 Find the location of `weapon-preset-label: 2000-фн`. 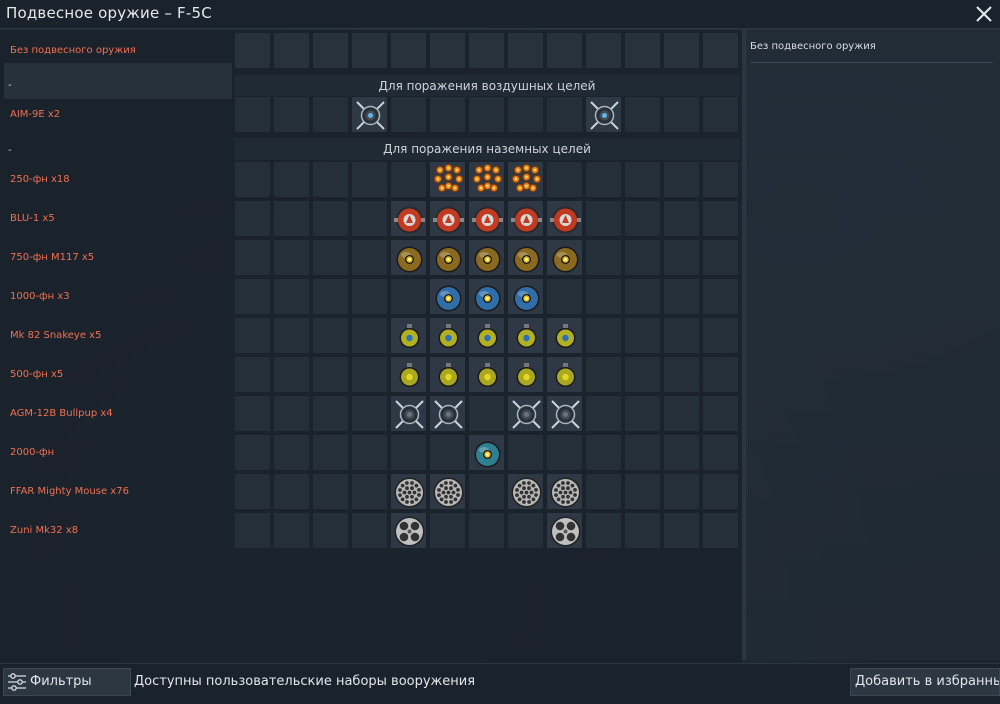

weapon-preset-label: 2000-фн is located at coordinates (120, 452).